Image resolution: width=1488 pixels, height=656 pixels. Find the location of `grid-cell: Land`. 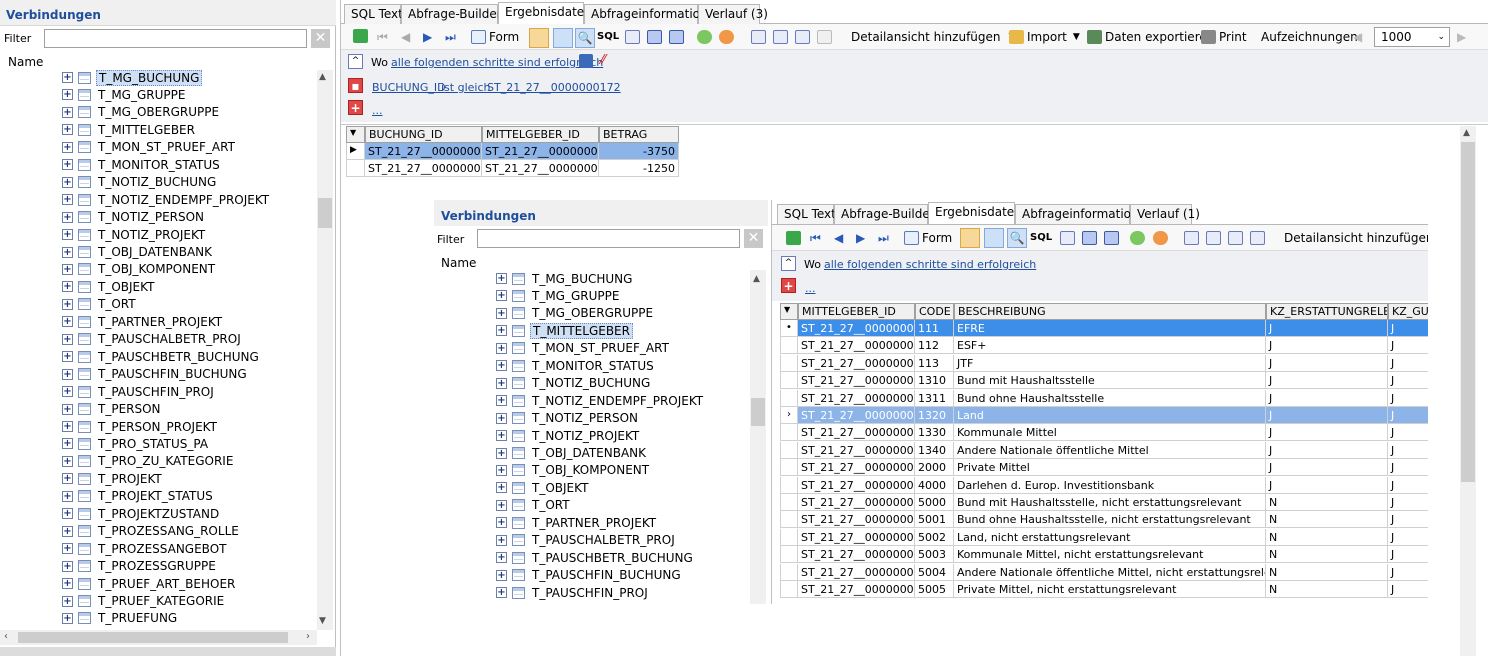

grid-cell: Land is located at coordinates (1110, 415).